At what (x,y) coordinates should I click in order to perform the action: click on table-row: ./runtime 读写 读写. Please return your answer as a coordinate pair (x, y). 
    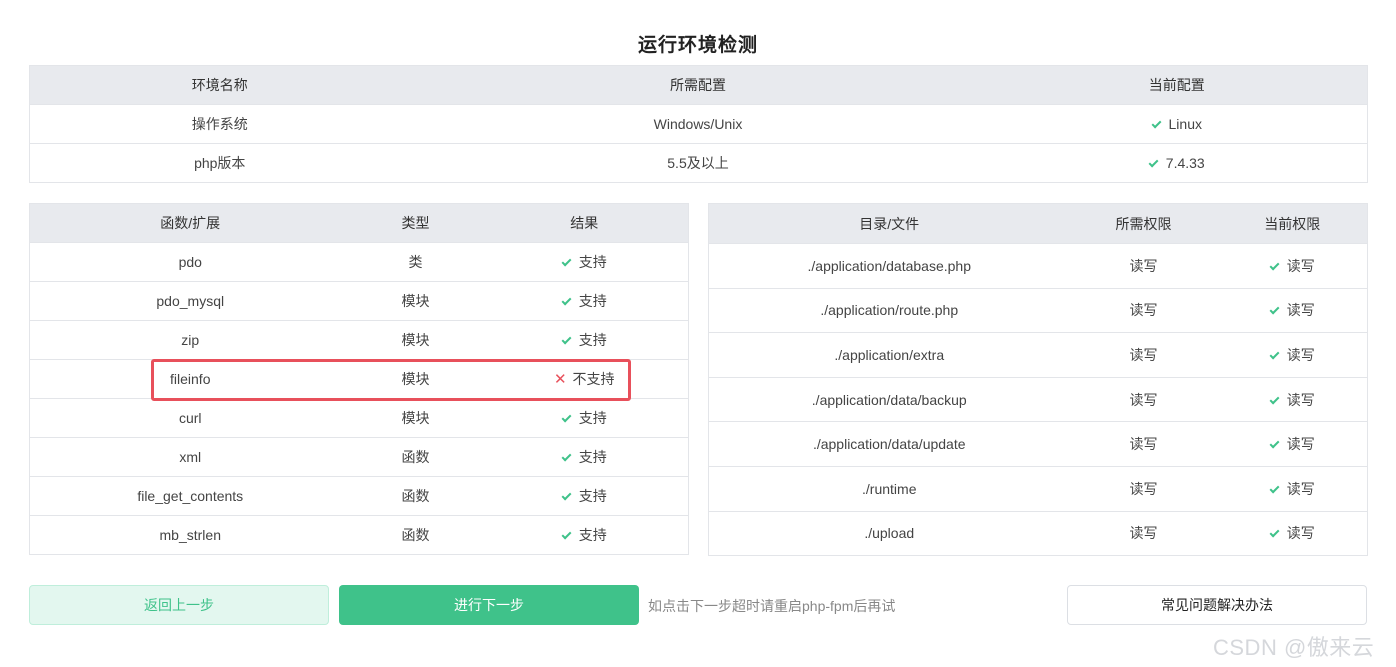
    Looking at the image, I should click on (1038, 488).